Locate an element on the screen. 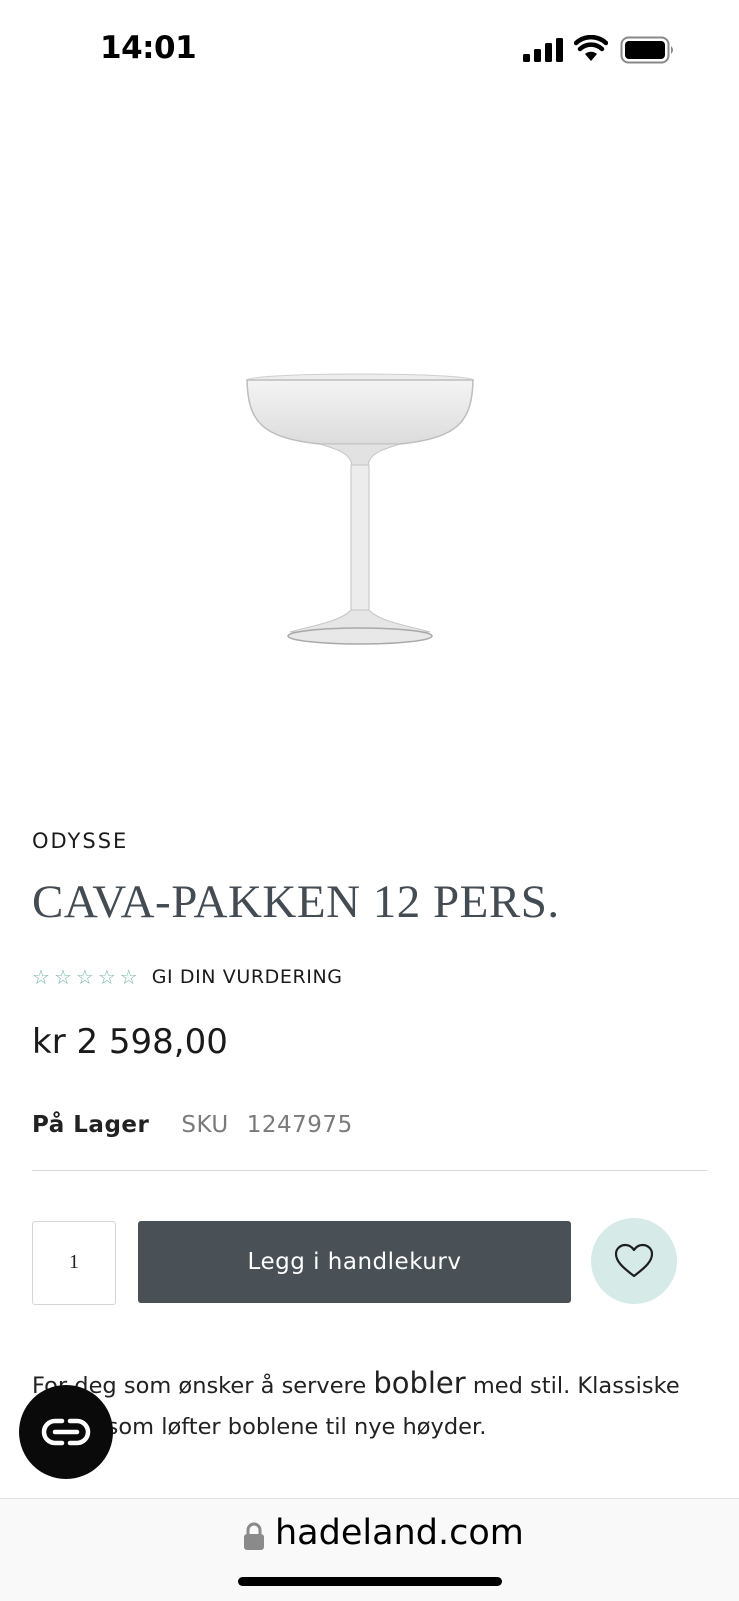  url-text: hadeland.com is located at coordinates (399, 1533).